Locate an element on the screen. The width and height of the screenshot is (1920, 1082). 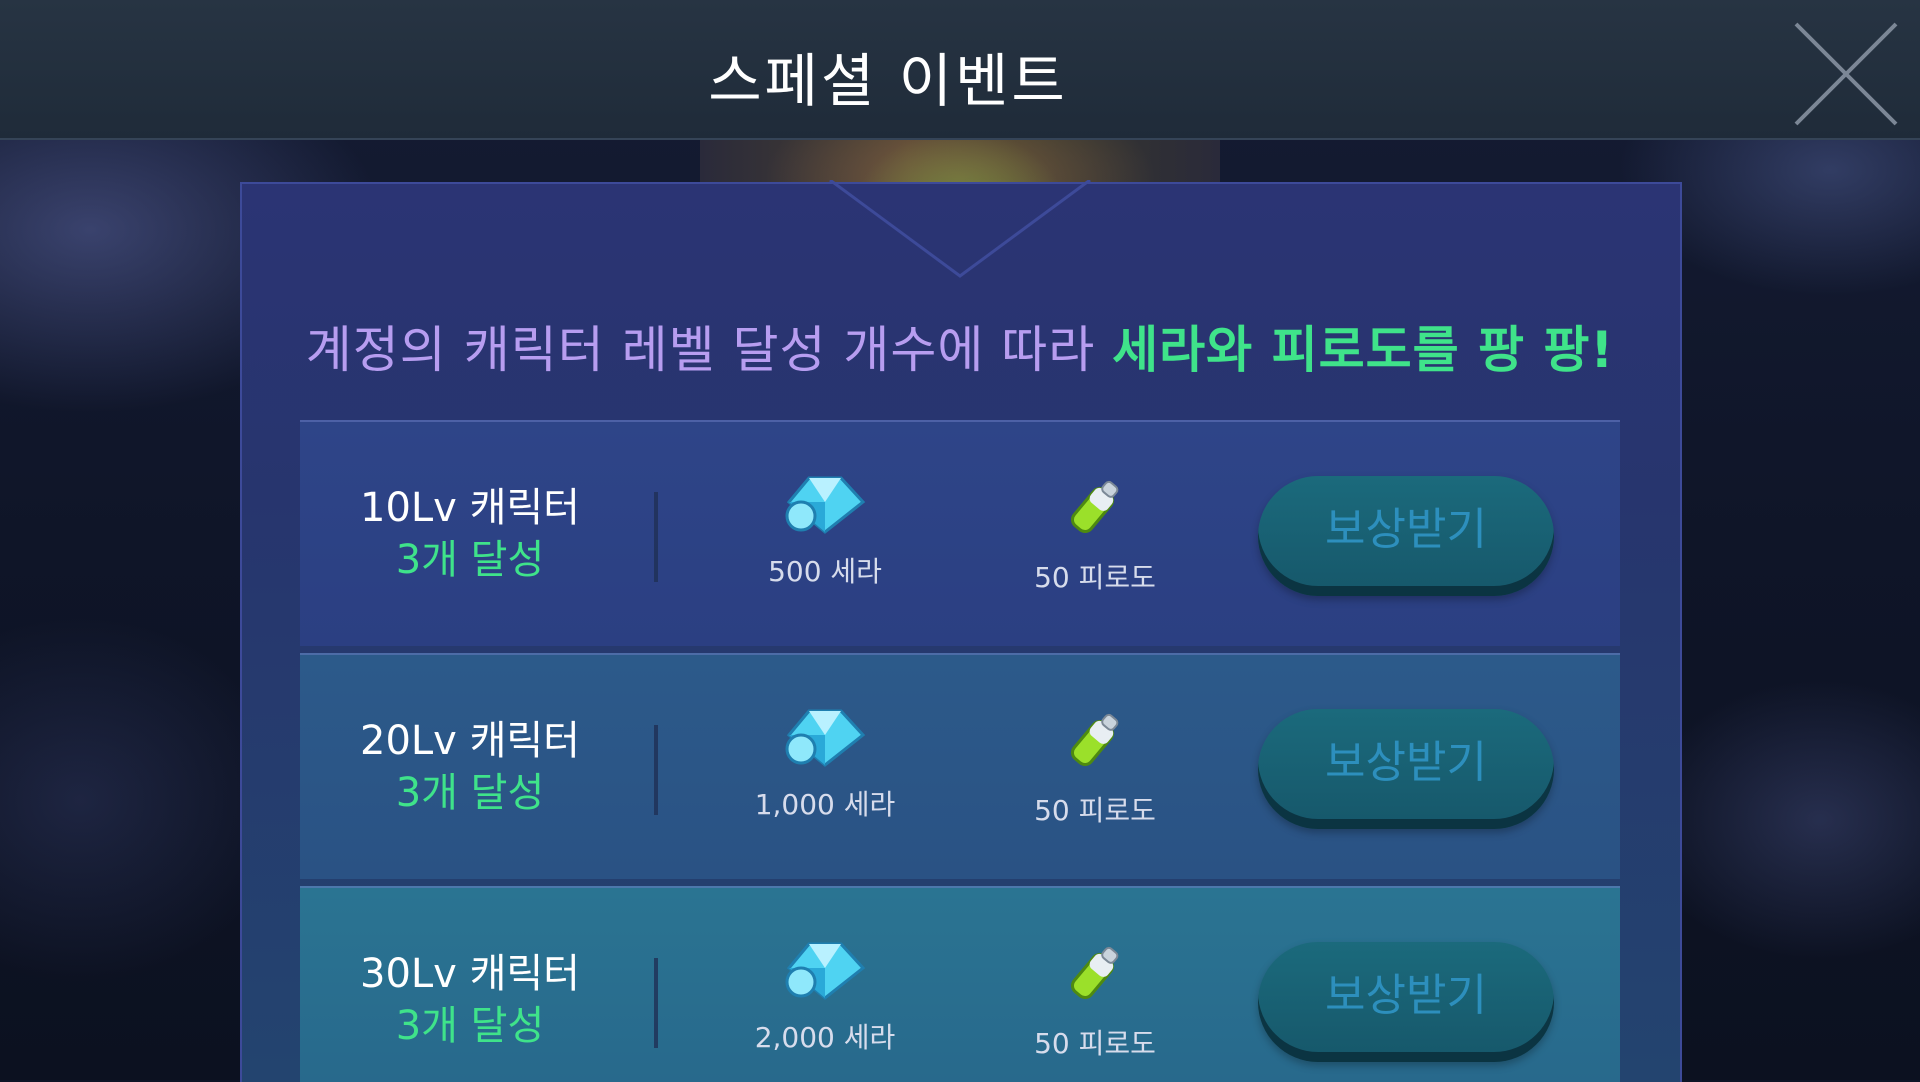
reward-row: 10Lv 캐릭터 3개 달성 500 세라 50 피로도 보상받기 is located at coordinates (960, 533).